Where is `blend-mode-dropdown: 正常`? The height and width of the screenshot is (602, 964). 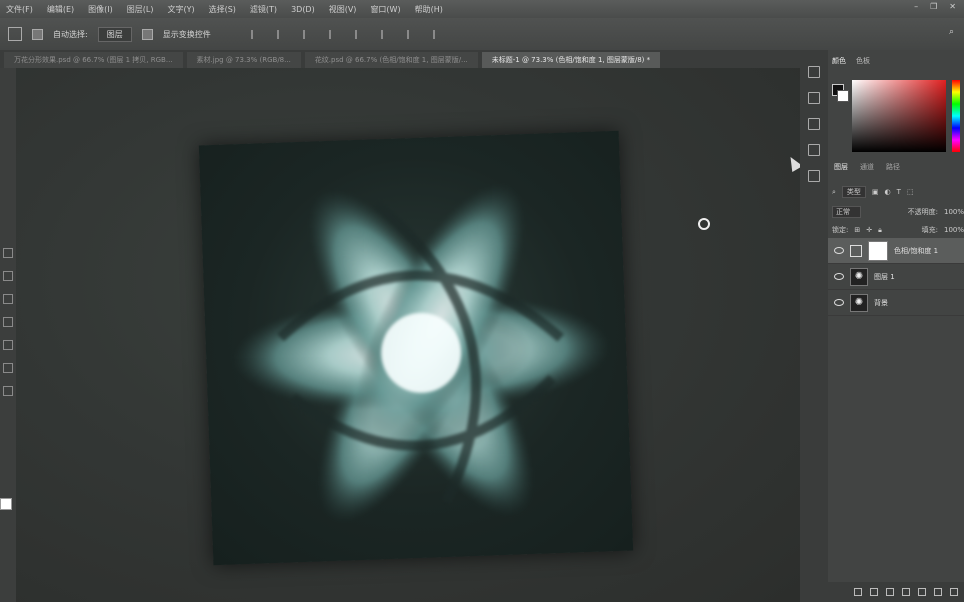 blend-mode-dropdown: 正常 is located at coordinates (846, 212).